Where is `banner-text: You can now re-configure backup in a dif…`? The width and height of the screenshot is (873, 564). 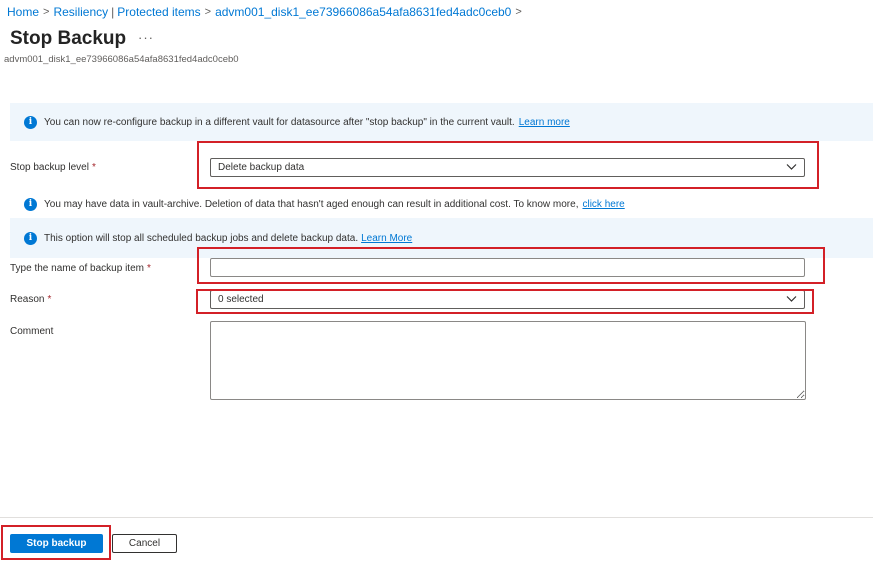 banner-text: You can now re-configure backup in a dif… is located at coordinates (279, 122).